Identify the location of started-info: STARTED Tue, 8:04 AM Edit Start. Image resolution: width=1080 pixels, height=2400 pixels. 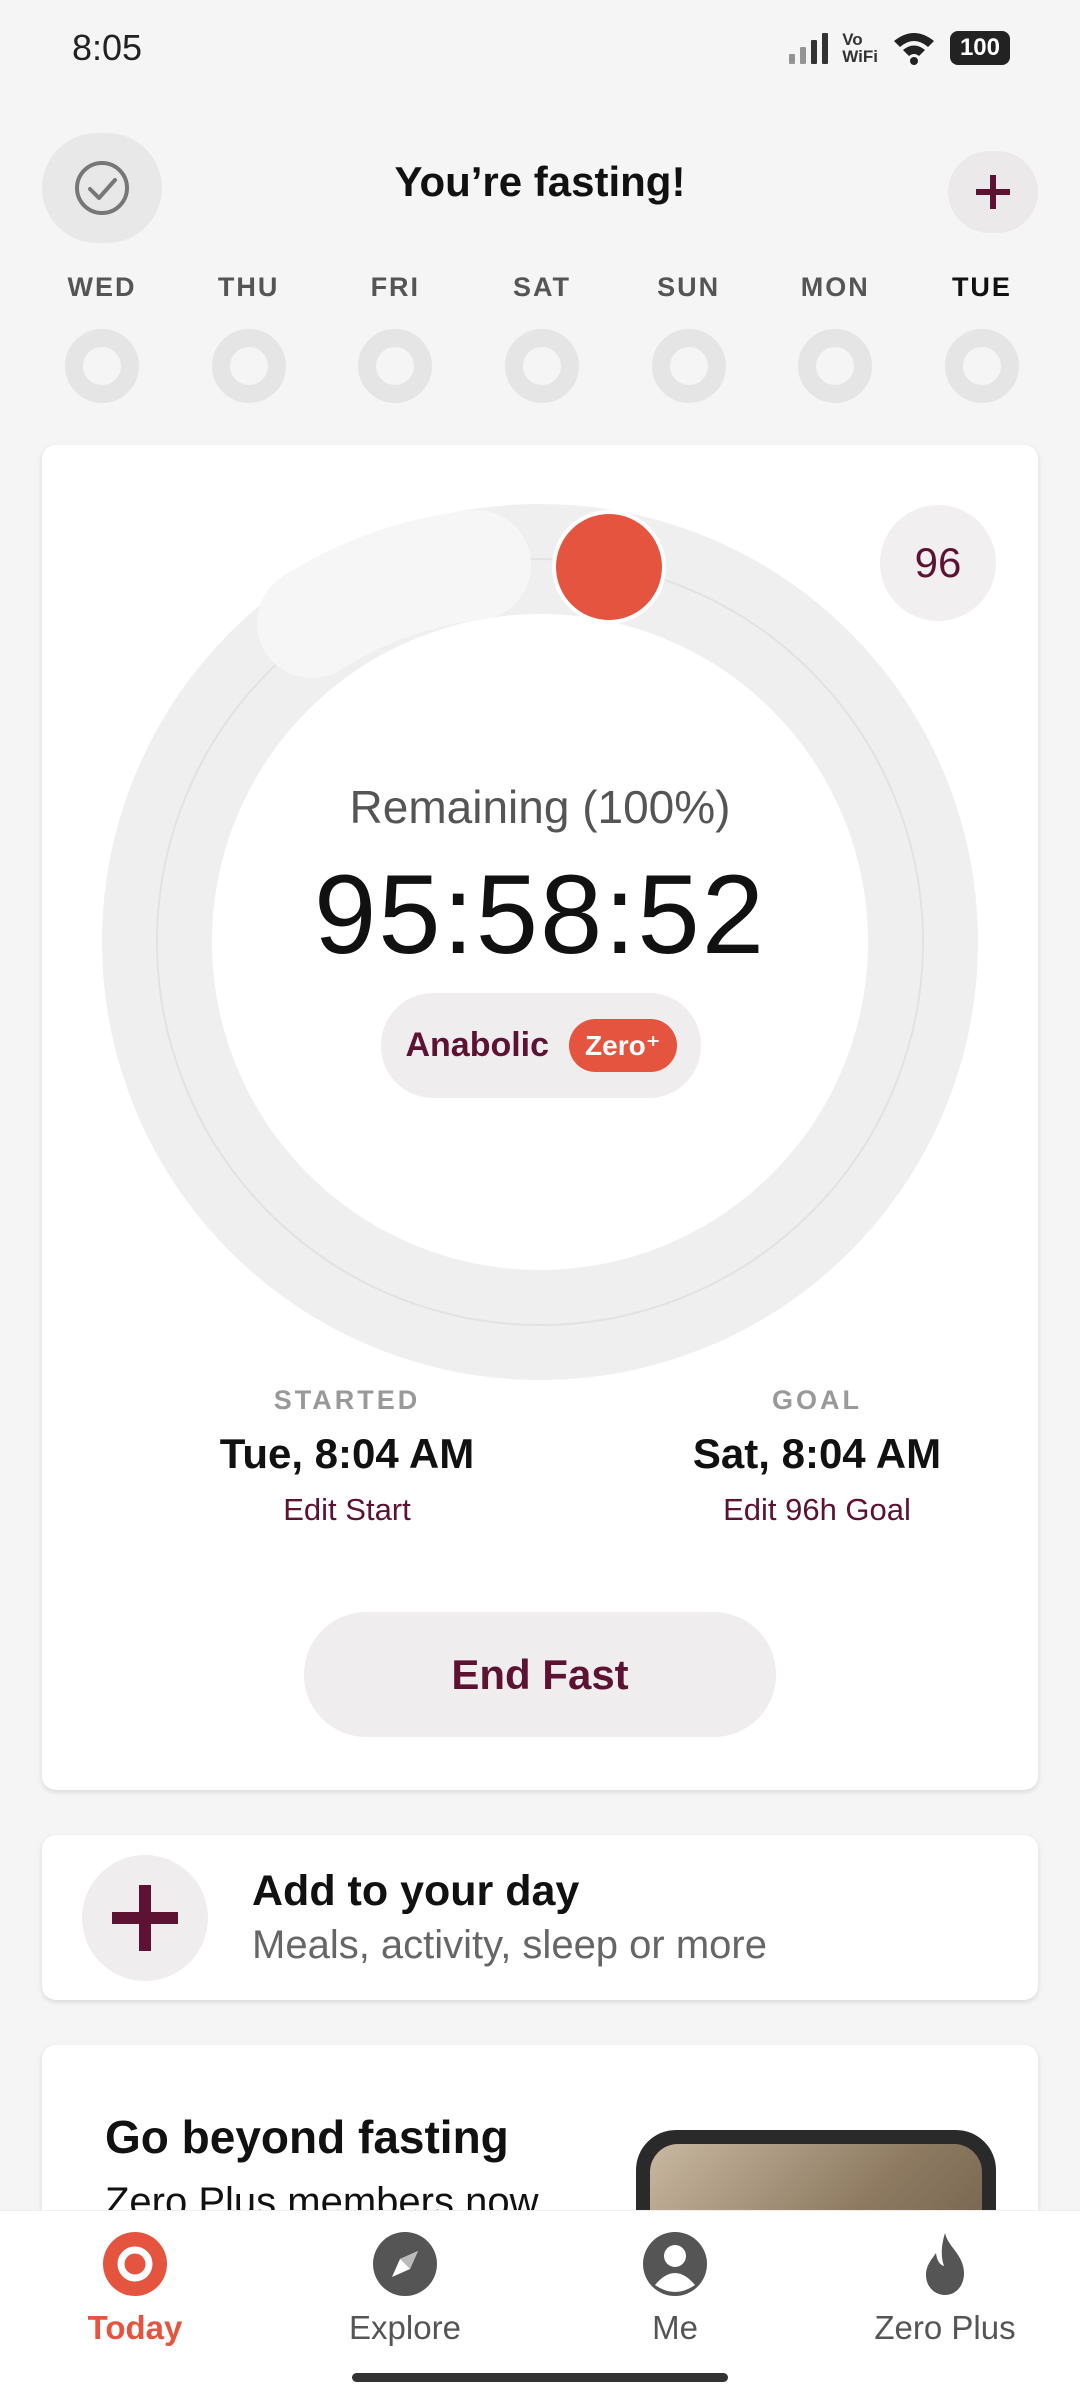
(347, 1456).